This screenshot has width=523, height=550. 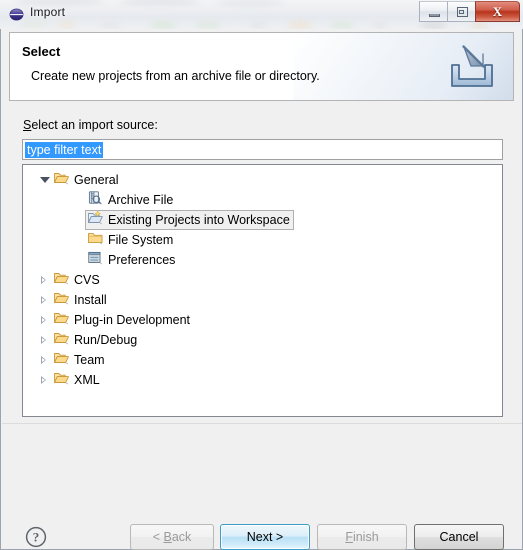 I want to click on source-label: Select an import source:, so click(x=90, y=125).